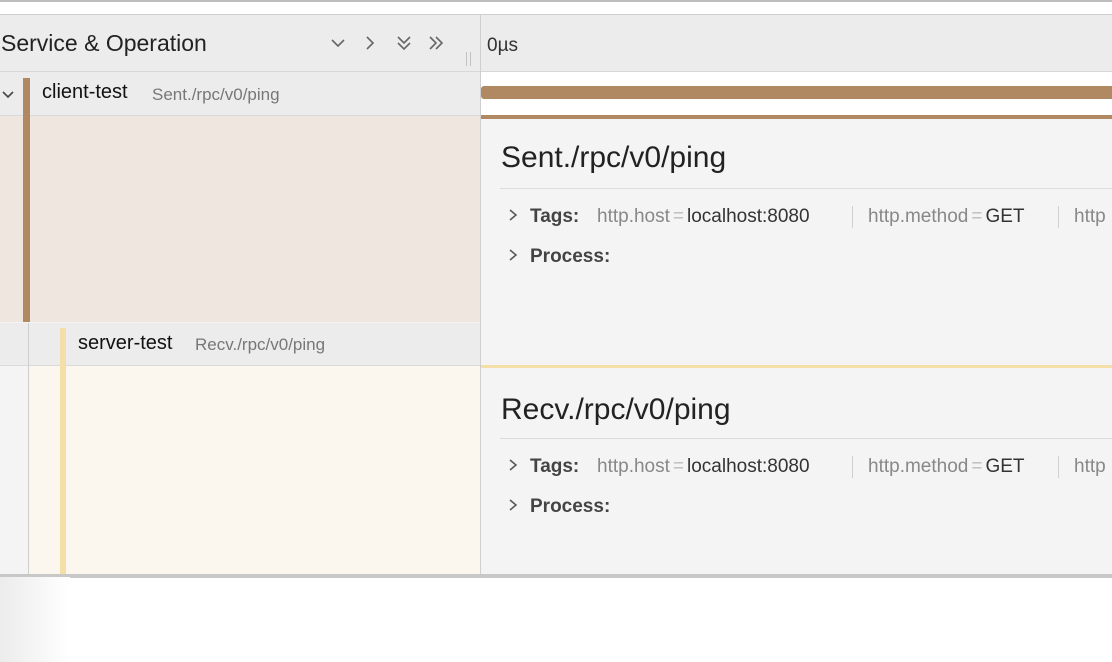 The image size is (1112, 662). I want to click on operation-name: Recv./rpc/v0/ping, so click(260, 344).